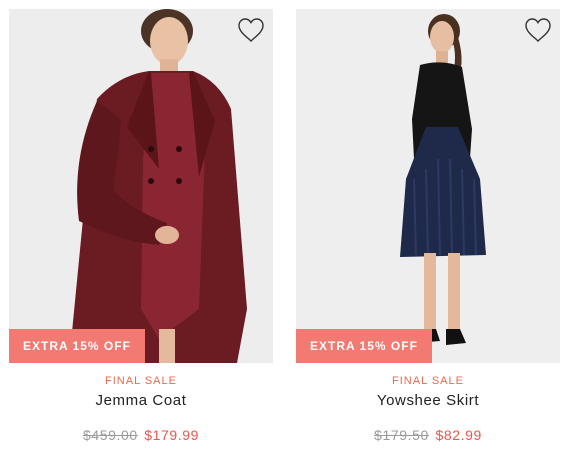 This screenshot has height=454, width=570. I want to click on product-info: FINAL SALE Yowshee Skirt $179.50 $82.99, so click(428, 407).